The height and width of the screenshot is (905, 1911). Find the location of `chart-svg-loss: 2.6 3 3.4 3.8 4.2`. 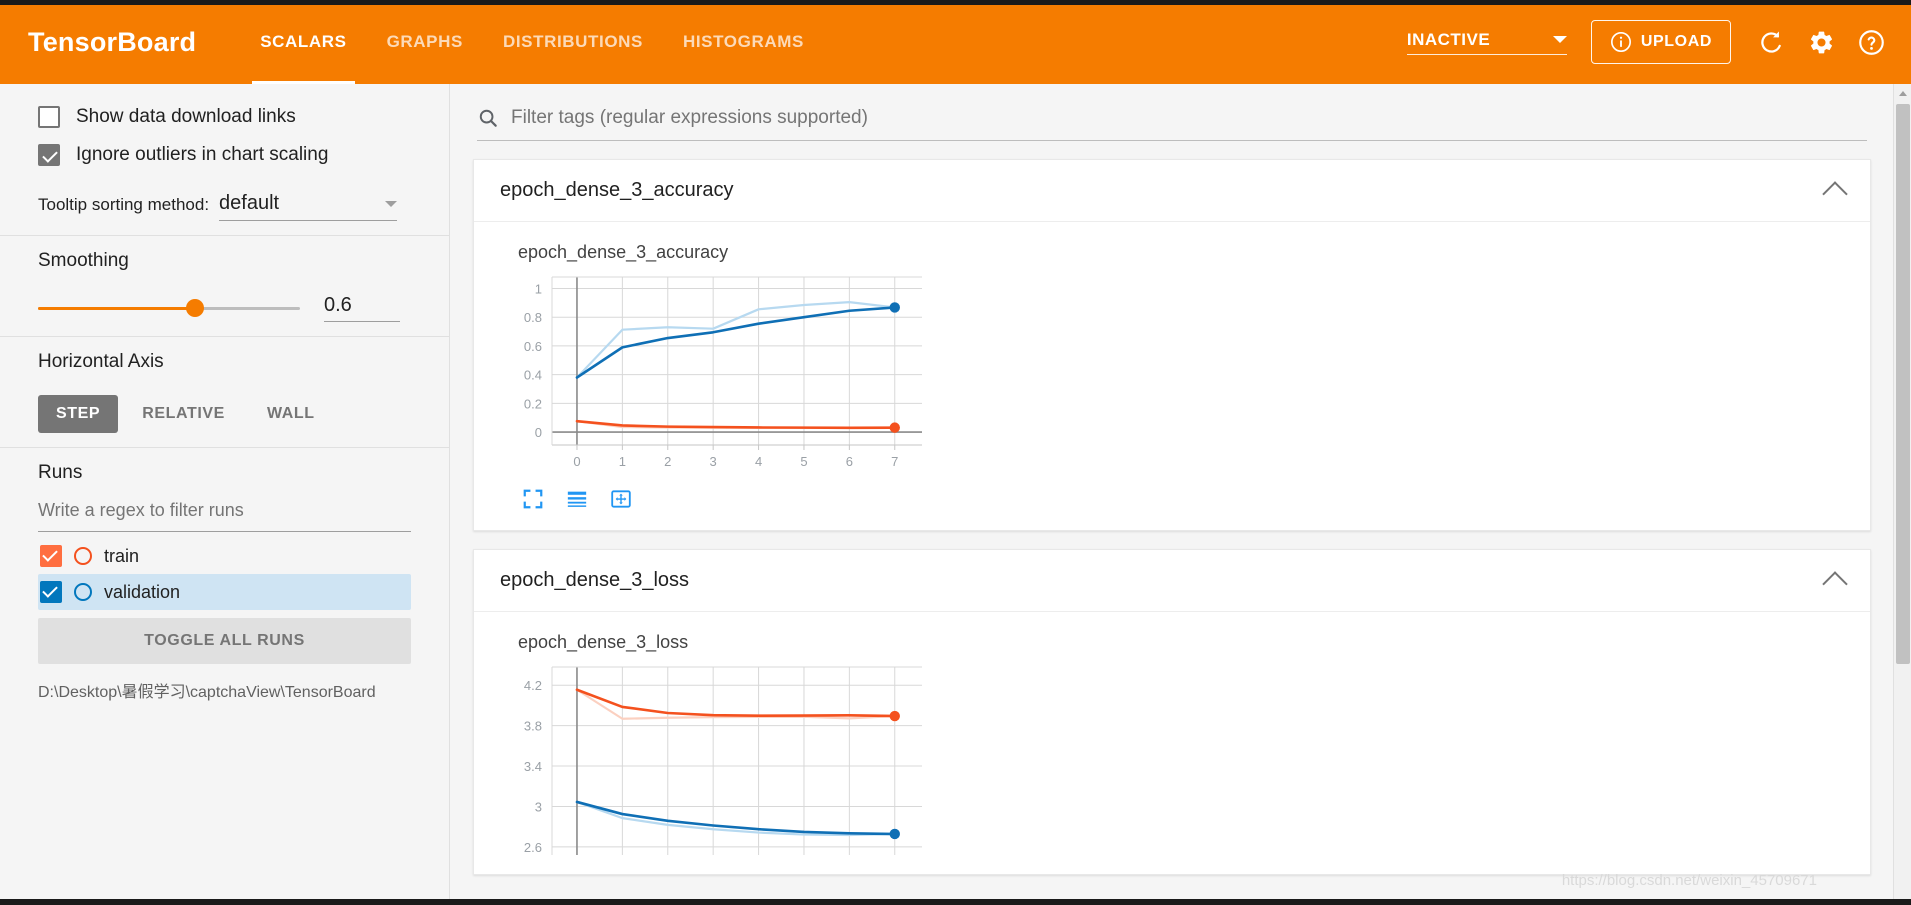

chart-svg-loss: 2.6 3 3.4 3.8 4.2 is located at coordinates (723, 760).